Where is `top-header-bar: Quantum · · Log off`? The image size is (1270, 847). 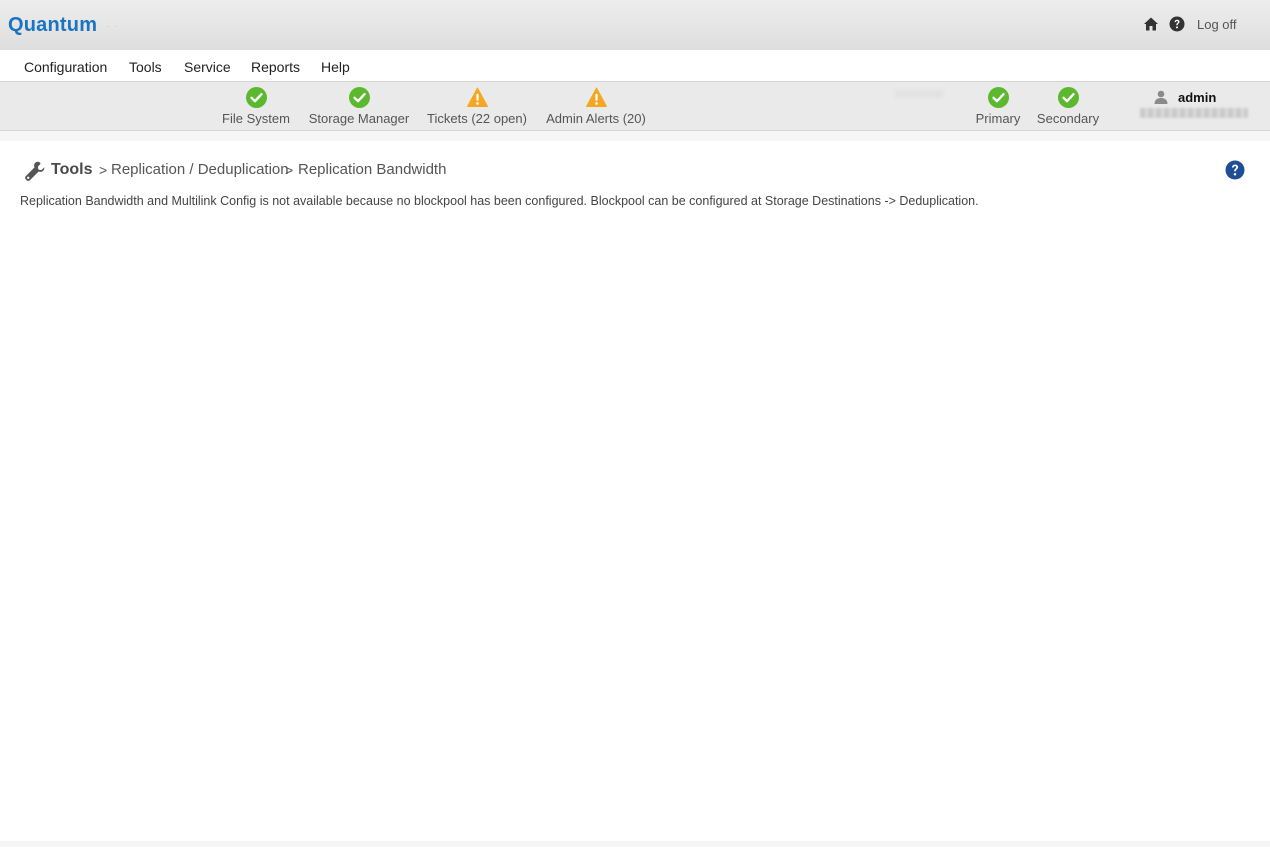 top-header-bar: Quantum · · Log off is located at coordinates (635, 25).